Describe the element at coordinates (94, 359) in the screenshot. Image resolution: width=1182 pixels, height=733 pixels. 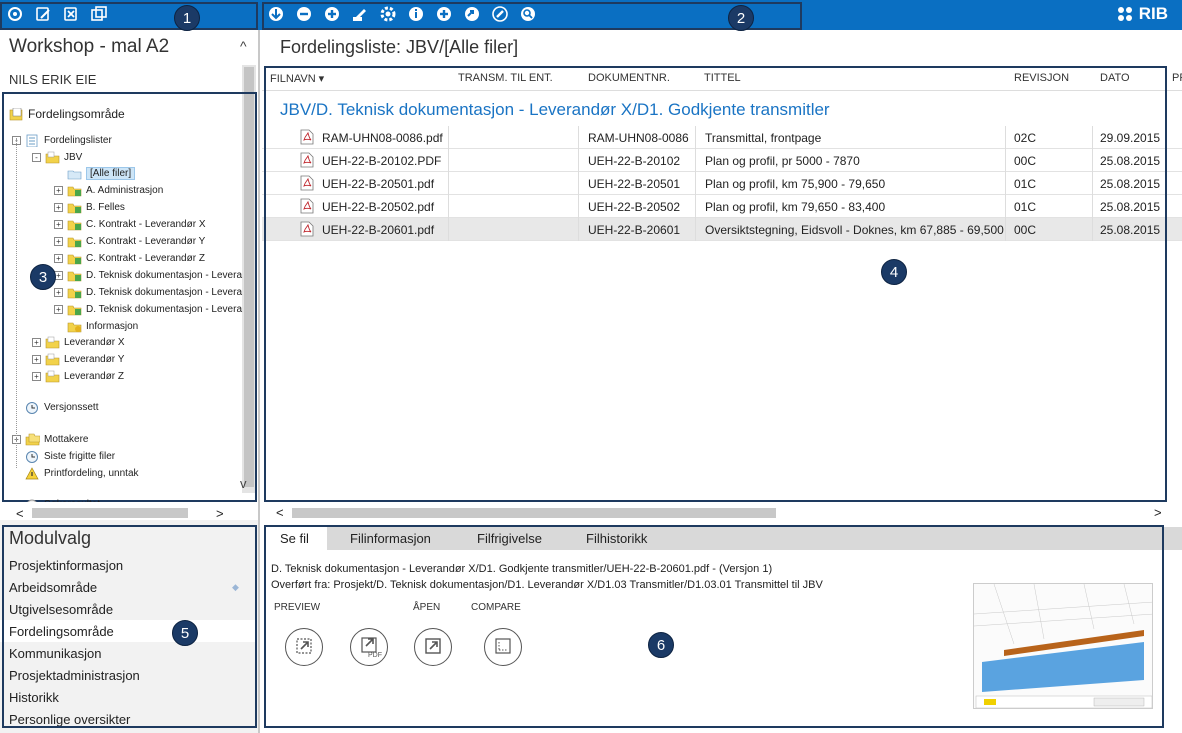
I see `tree-node-label: Leverandør Y` at that location.